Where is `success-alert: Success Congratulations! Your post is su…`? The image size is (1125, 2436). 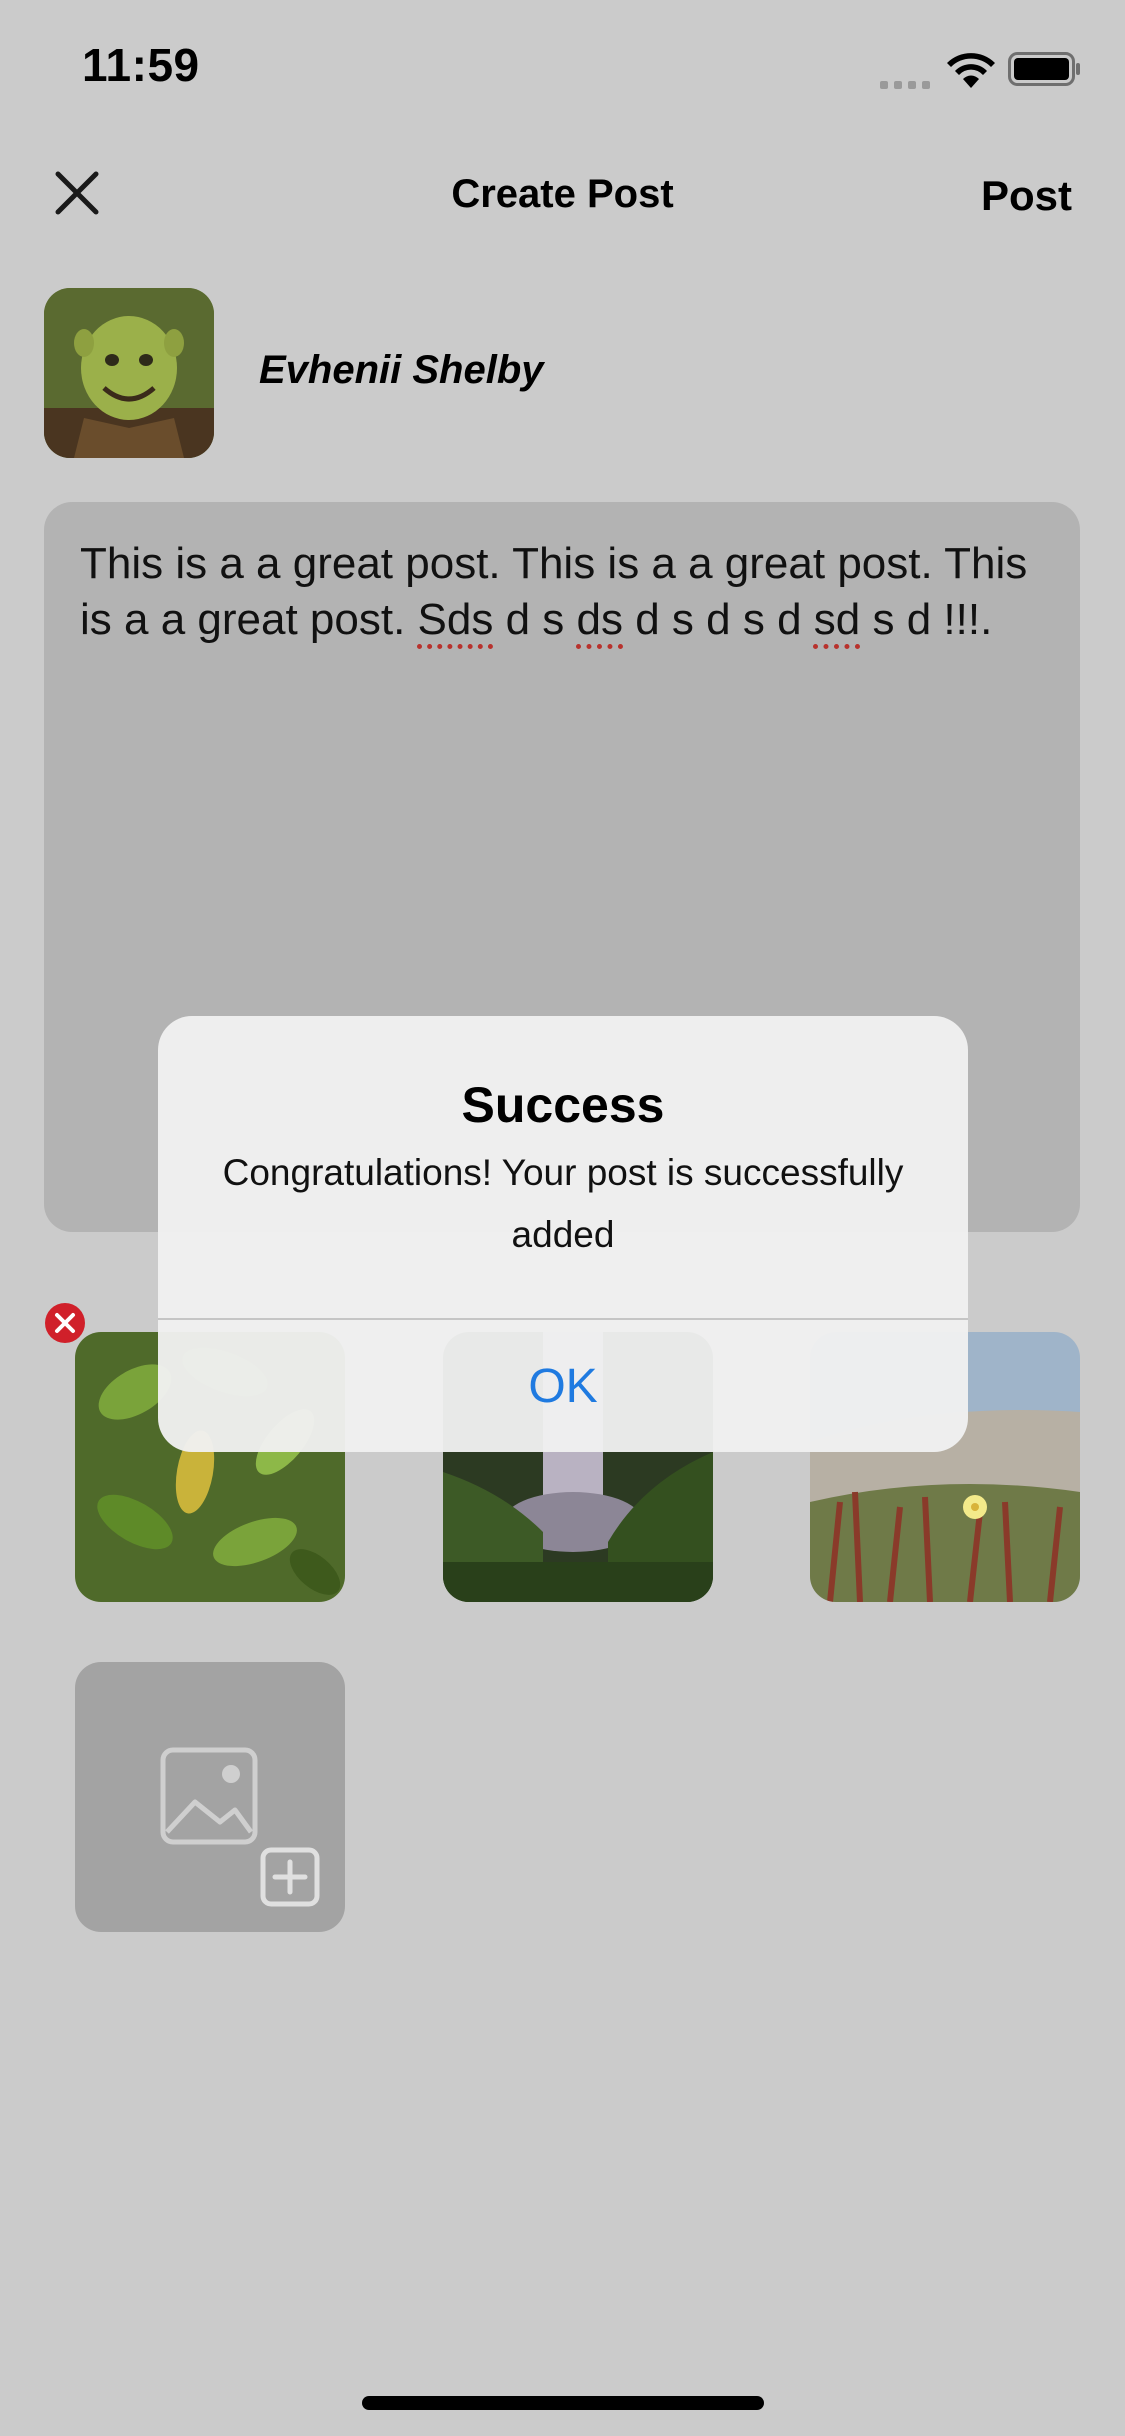 success-alert: Success Congratulations! Your post is su… is located at coordinates (563, 1234).